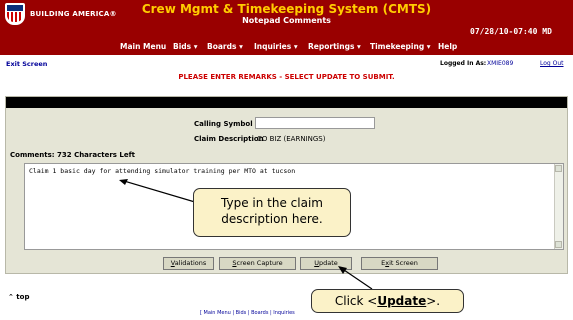 This screenshot has width=573, height=320. I want to click on callout-update-suffix: >., so click(433, 301).